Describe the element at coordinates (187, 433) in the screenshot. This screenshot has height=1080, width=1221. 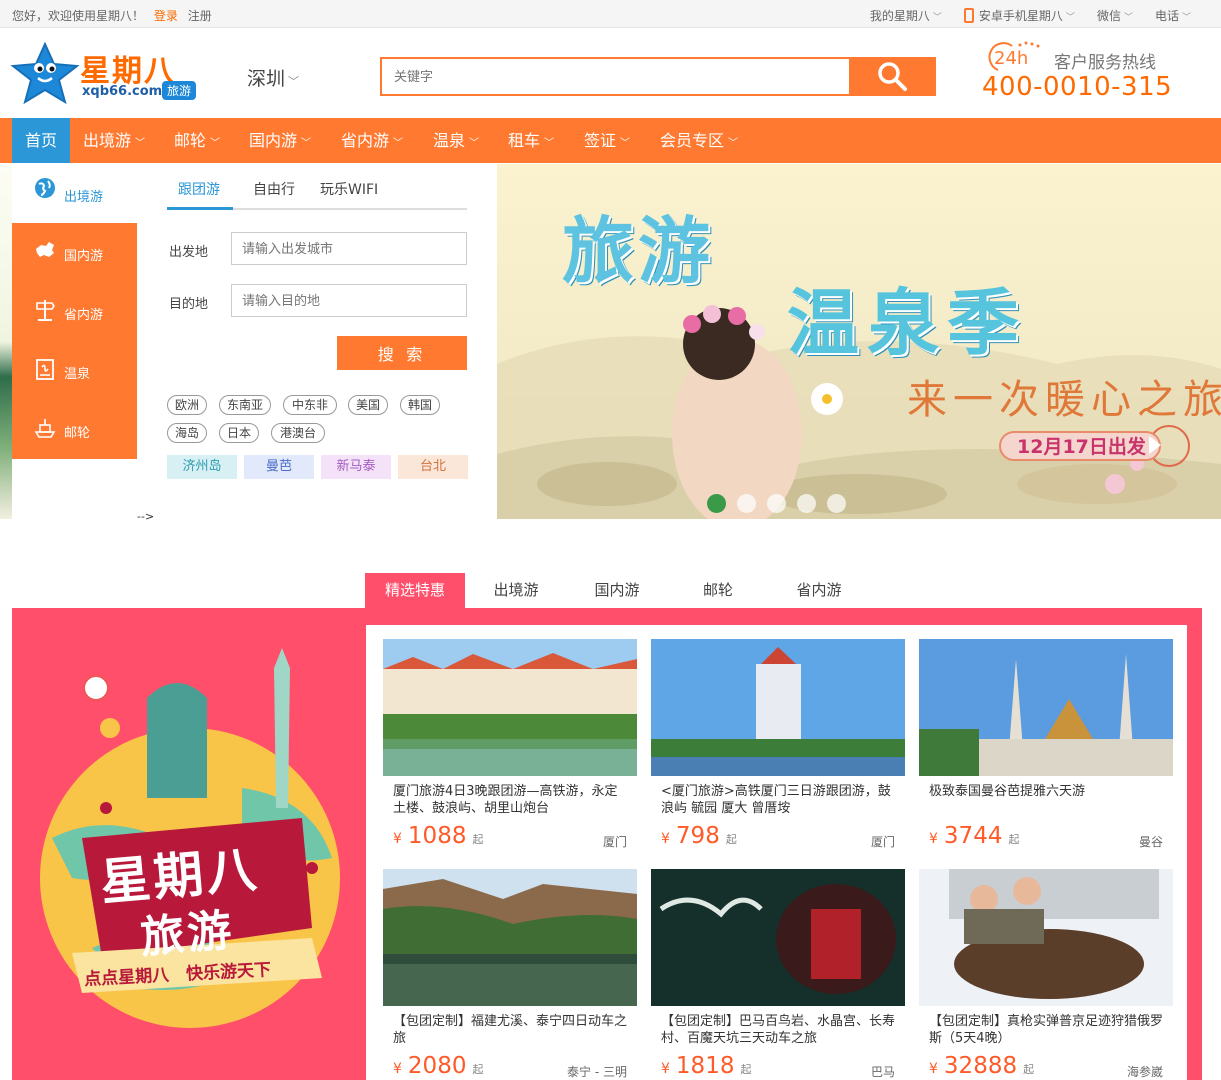
I see `tag-island: 海岛` at that location.